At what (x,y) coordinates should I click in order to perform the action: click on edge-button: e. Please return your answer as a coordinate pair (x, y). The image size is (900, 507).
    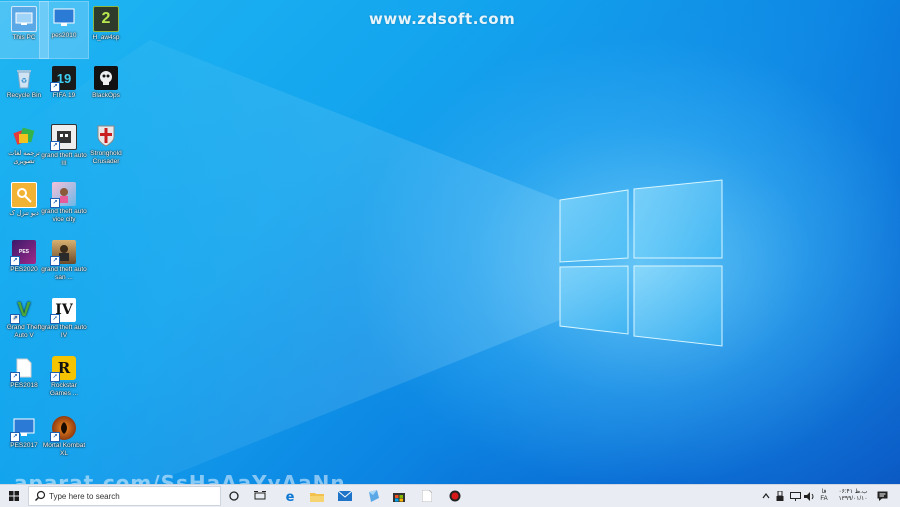
    Looking at the image, I should click on (290, 496).